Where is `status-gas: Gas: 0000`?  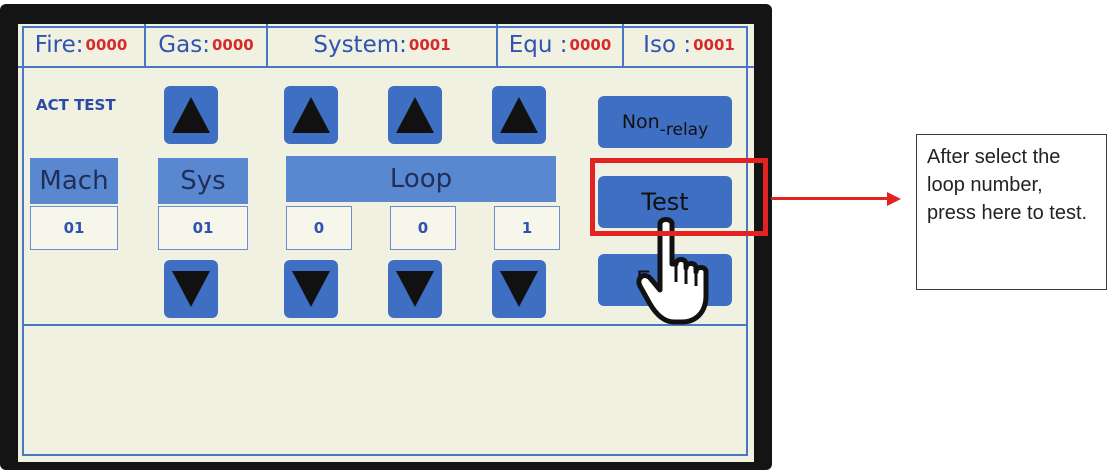
status-gas: Gas: 0000 is located at coordinates (207, 45).